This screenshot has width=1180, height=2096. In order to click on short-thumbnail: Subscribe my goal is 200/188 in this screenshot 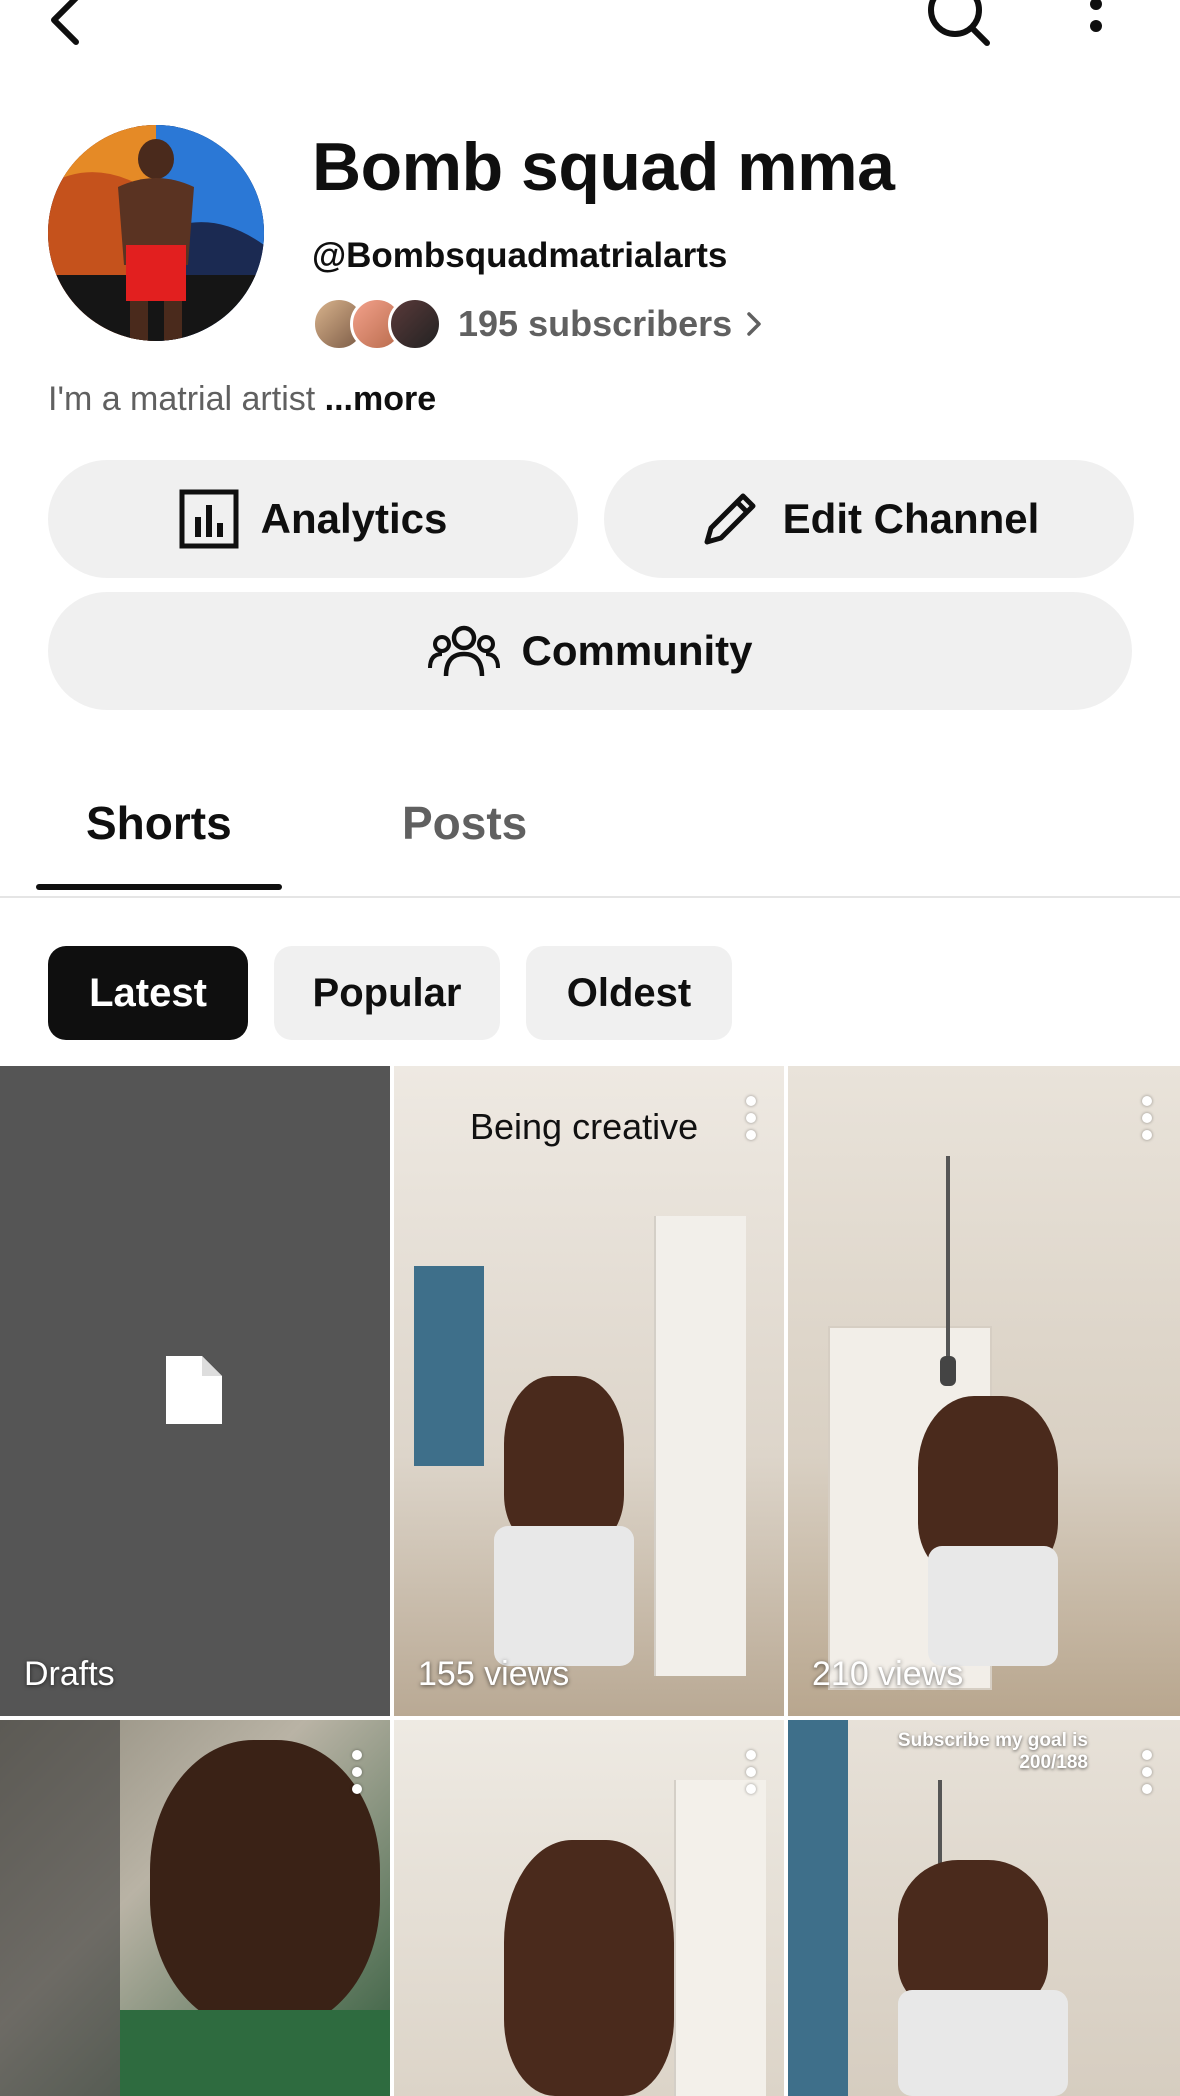, I will do `click(984, 1908)`.